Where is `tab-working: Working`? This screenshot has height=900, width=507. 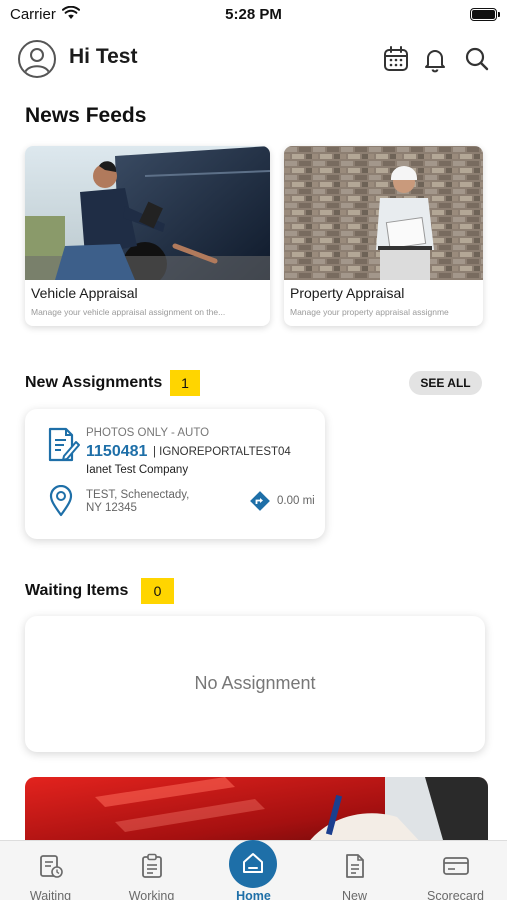 tab-working: Working is located at coordinates (151, 870).